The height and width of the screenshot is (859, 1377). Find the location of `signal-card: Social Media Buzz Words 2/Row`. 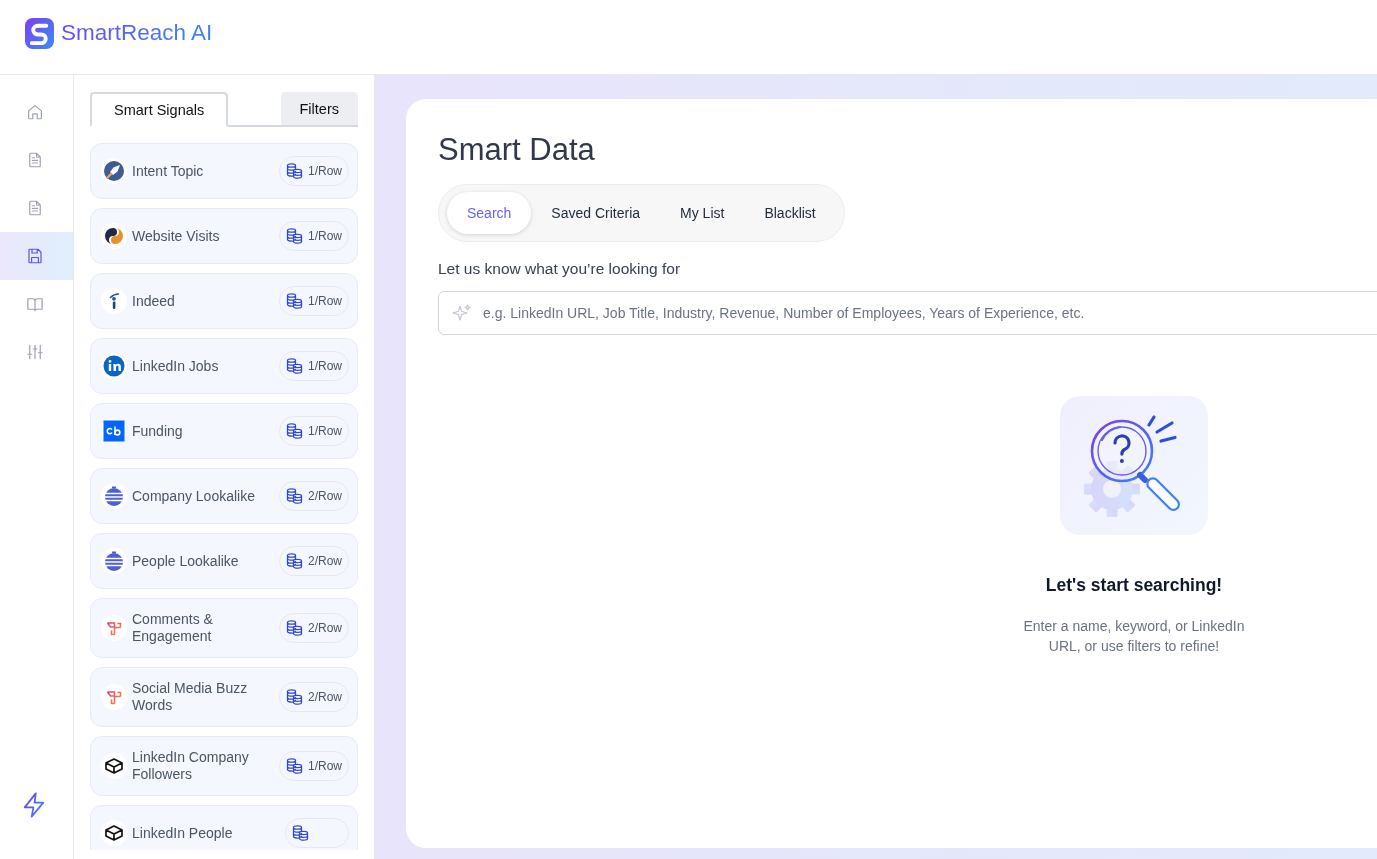

signal-card: Social Media Buzz Words 2/Row is located at coordinates (224, 697).